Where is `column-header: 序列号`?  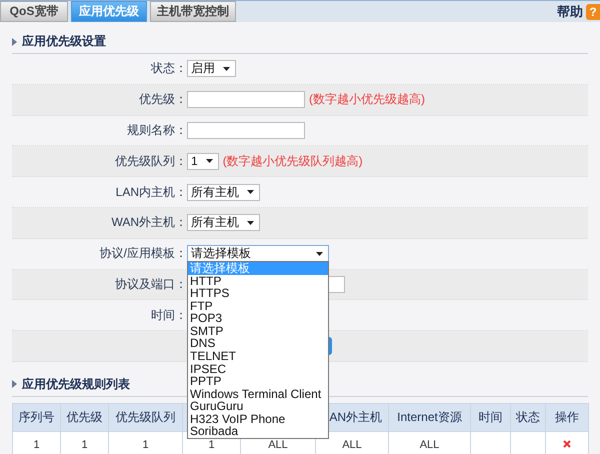 column-header: 序列号 is located at coordinates (36, 417).